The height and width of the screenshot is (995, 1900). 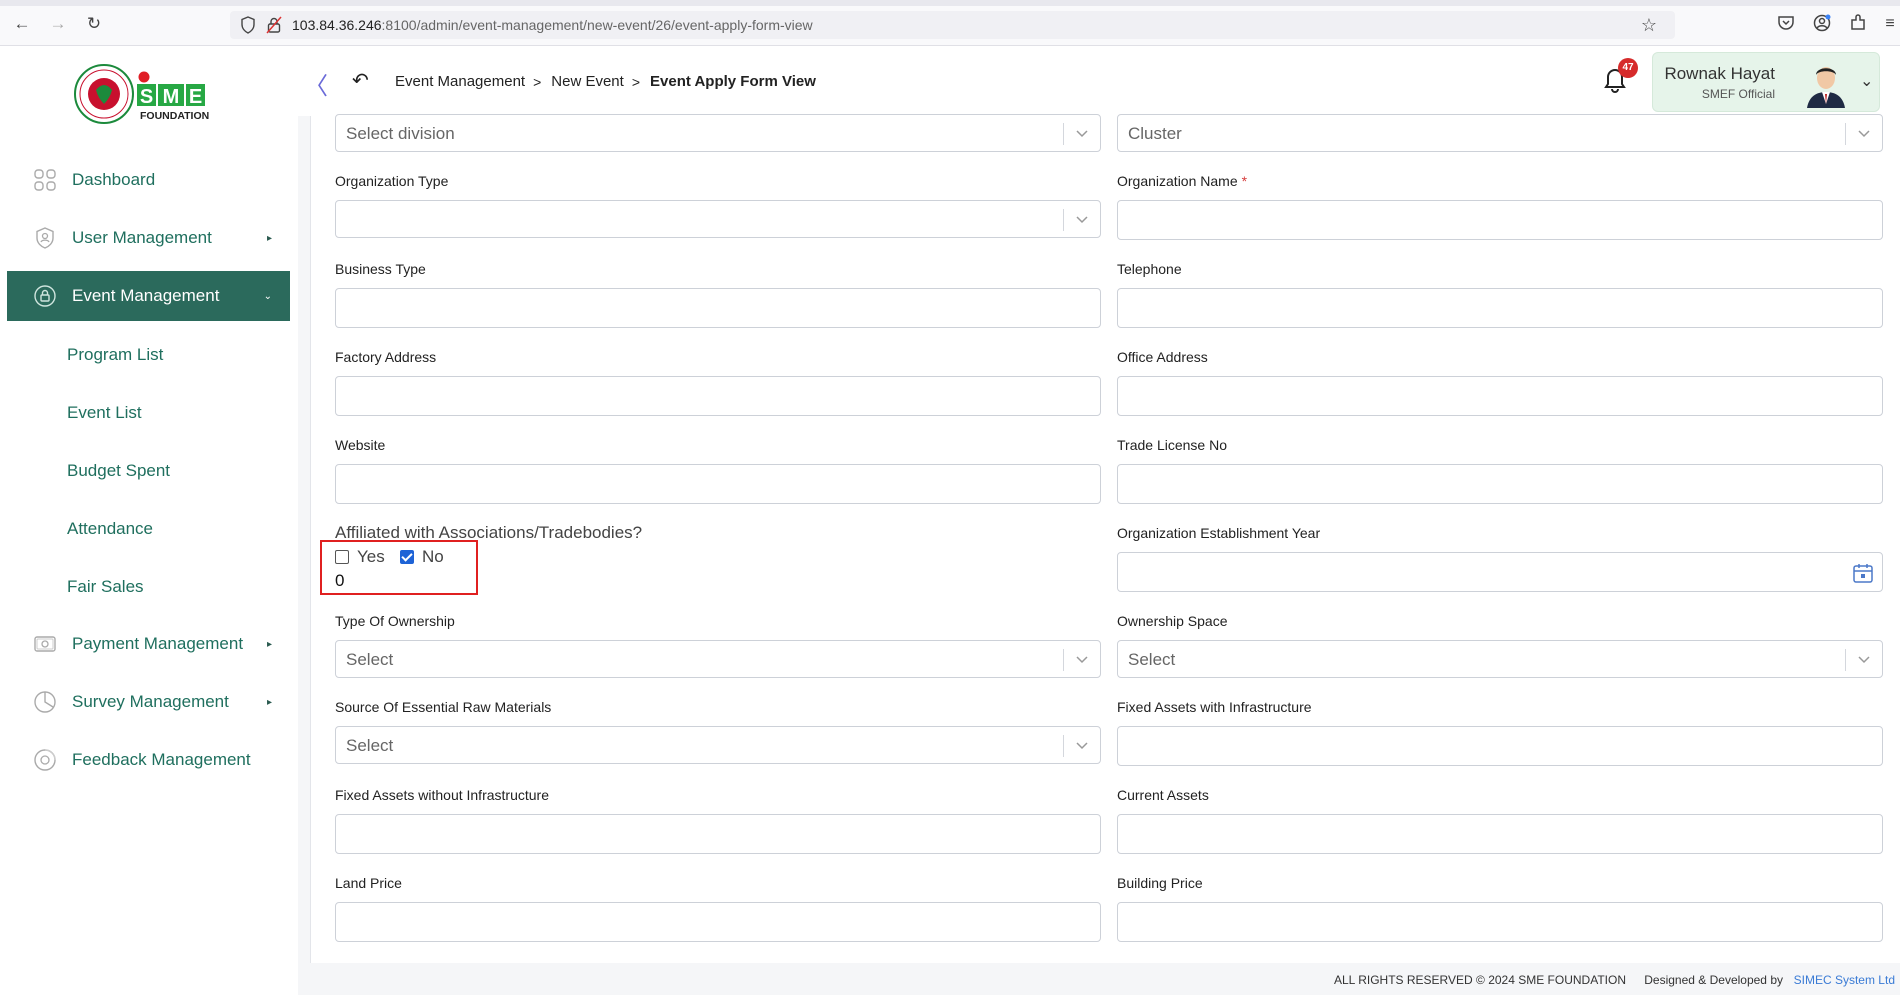 I want to click on fixed-assets-without-input, so click(x=718, y=834).